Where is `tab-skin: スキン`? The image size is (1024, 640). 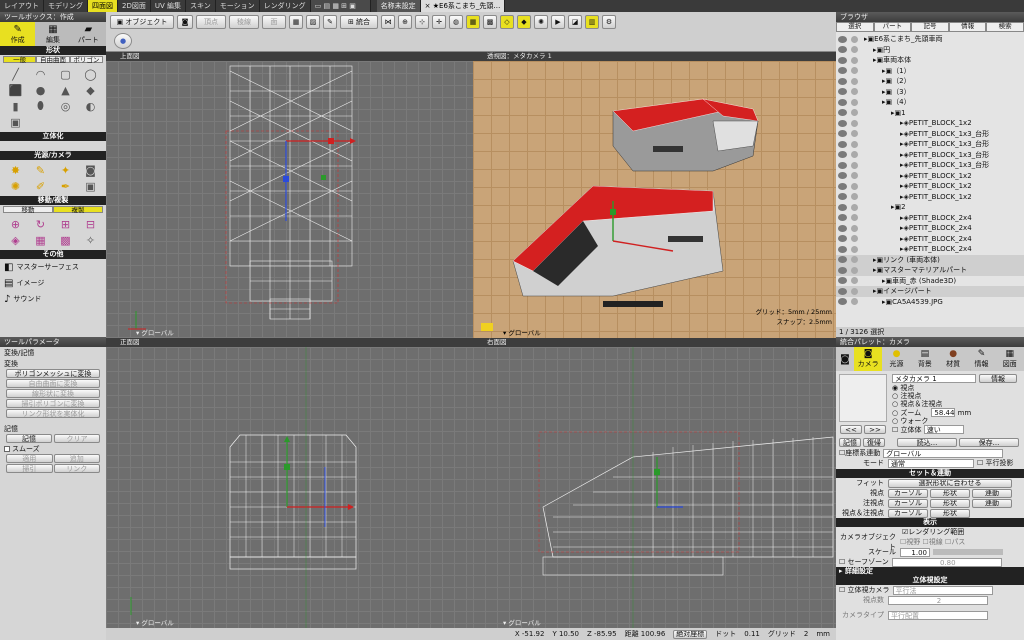
tab-skin: スキン is located at coordinates (201, 6).